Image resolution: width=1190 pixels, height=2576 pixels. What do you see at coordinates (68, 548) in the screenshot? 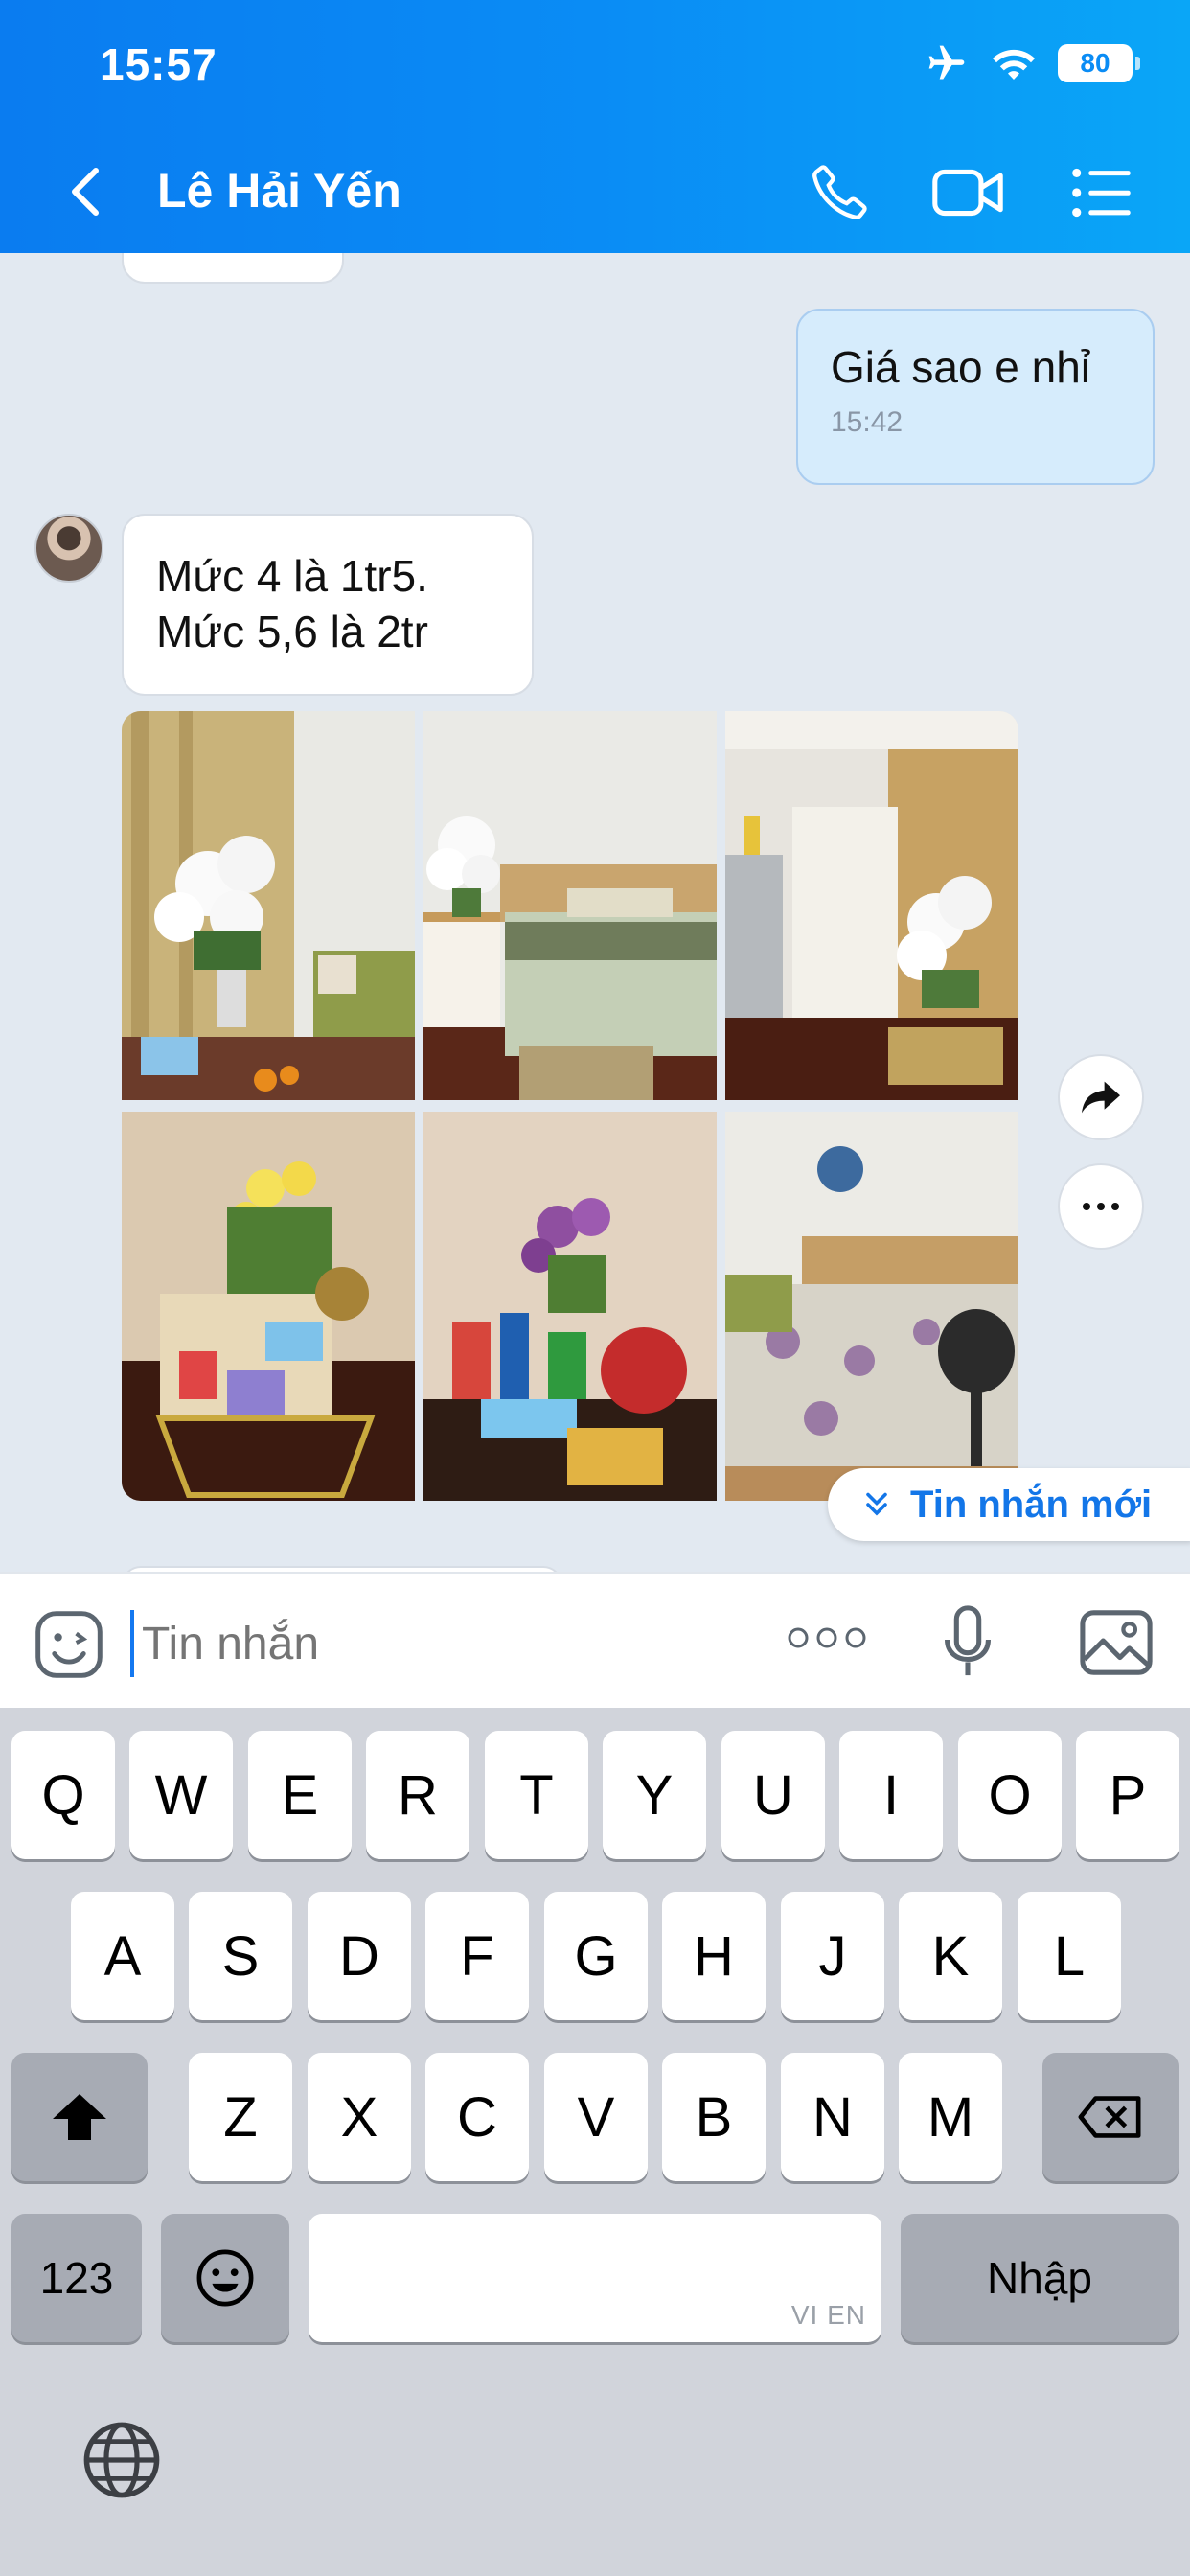
I see `avatar` at bounding box center [68, 548].